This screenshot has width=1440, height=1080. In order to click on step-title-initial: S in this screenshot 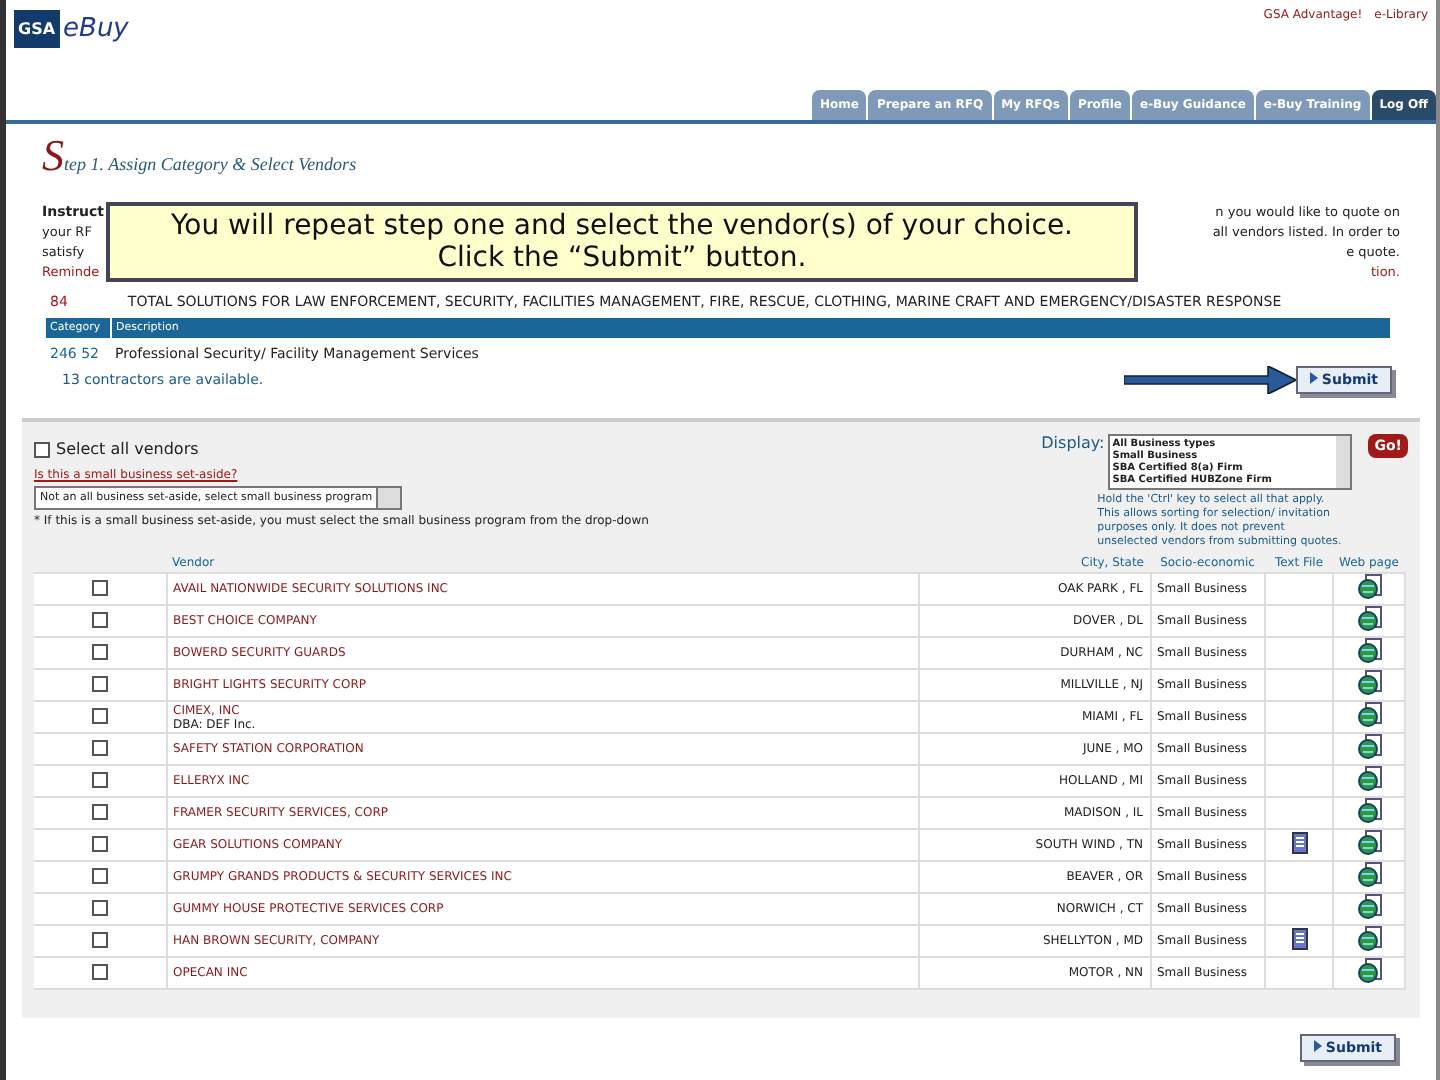, I will do `click(53, 156)`.